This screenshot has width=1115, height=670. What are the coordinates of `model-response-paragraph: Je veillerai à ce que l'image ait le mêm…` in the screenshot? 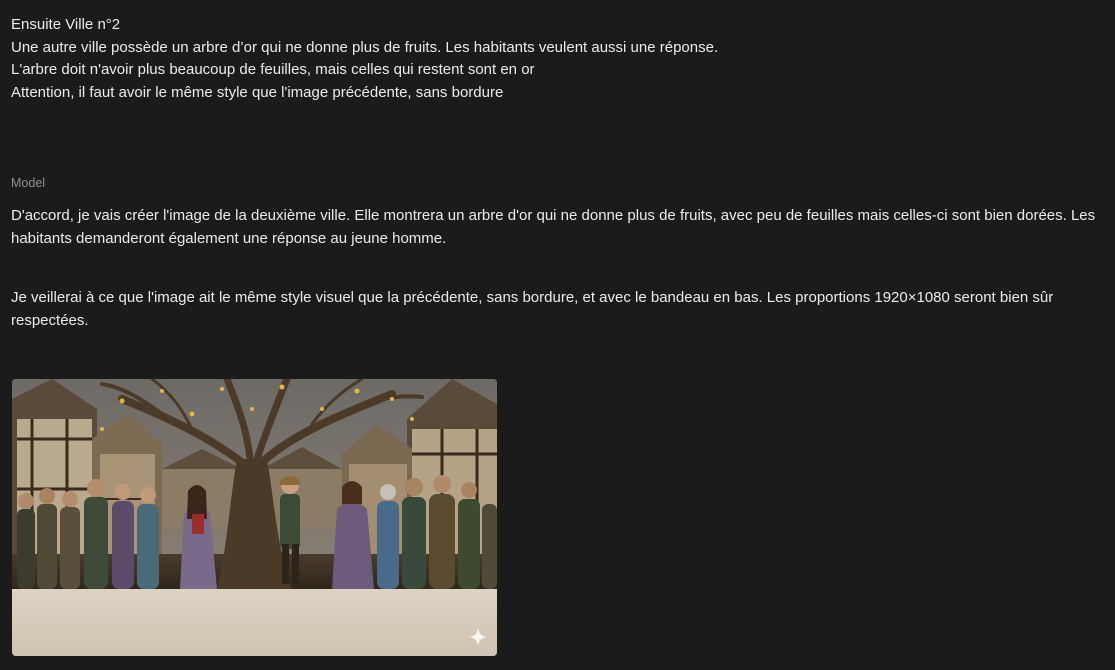 It's located at (532, 309).